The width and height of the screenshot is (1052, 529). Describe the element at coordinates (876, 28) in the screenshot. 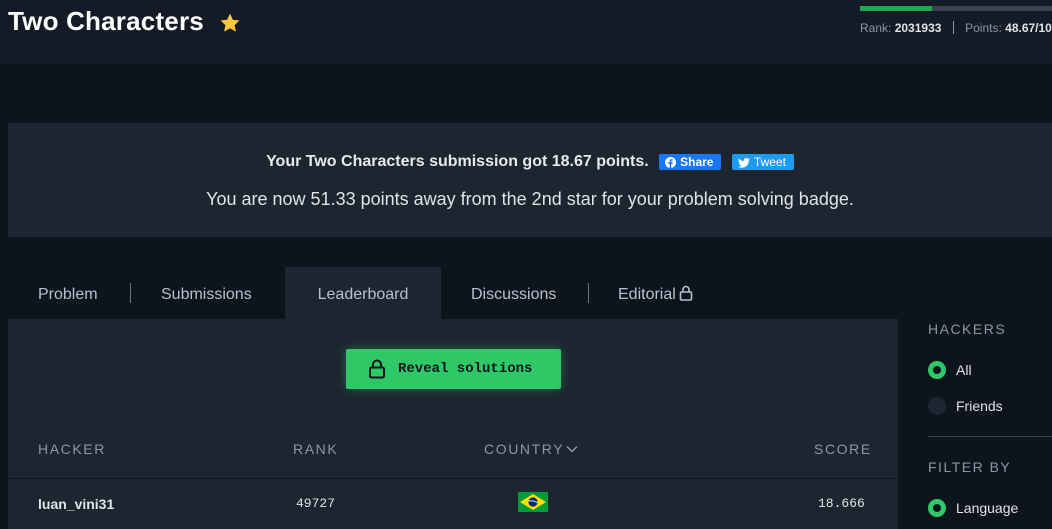

I see `rank-label: Rank:` at that location.